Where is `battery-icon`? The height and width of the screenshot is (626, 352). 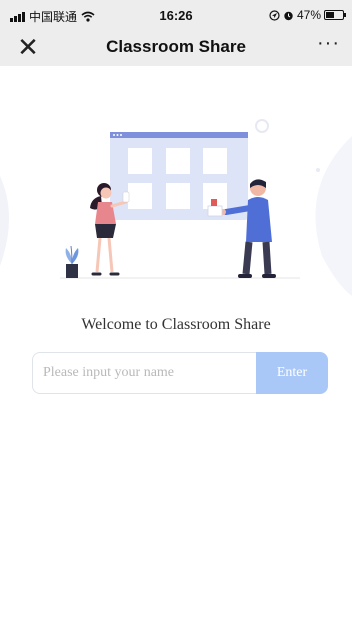
battery-icon is located at coordinates (335, 15).